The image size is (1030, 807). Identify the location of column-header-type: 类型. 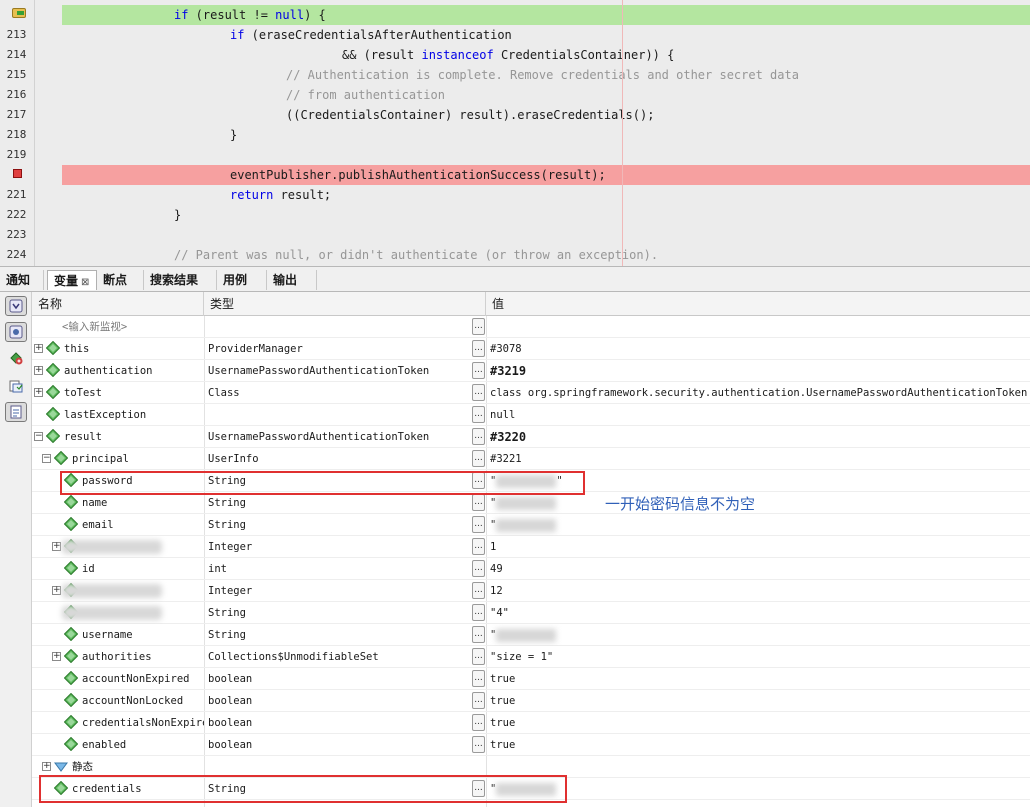
(345, 304).